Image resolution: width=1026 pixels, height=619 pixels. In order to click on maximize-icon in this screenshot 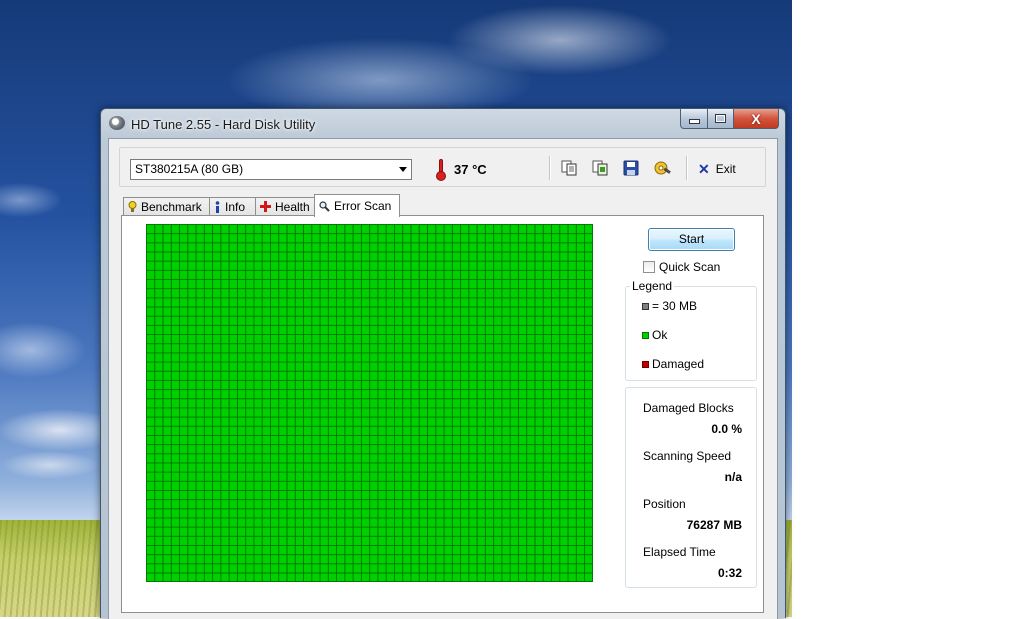, I will do `click(720, 118)`.